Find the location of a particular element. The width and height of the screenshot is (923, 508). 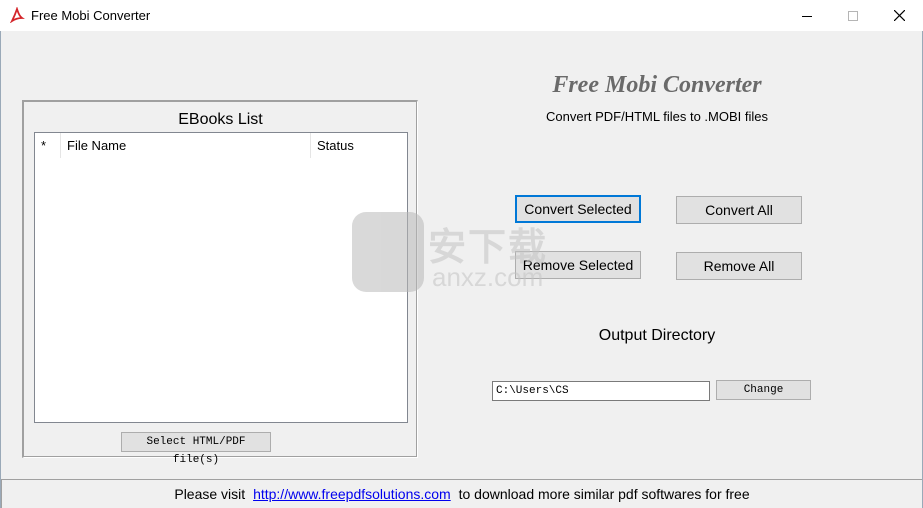

remove-all-button: Remove All is located at coordinates (739, 266).